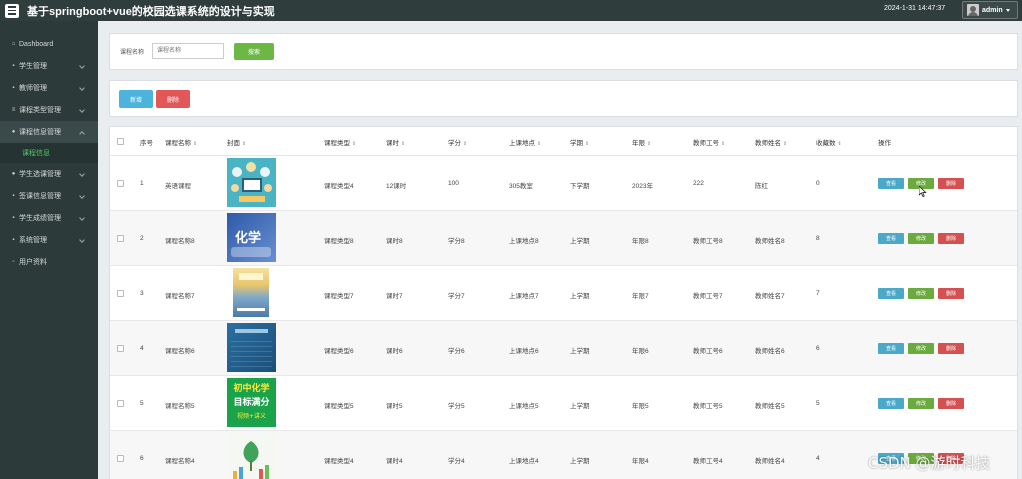 Image resolution: width=1022 pixels, height=479 pixels. I want to click on column-header: 教师工号 ⇕, so click(709, 142).